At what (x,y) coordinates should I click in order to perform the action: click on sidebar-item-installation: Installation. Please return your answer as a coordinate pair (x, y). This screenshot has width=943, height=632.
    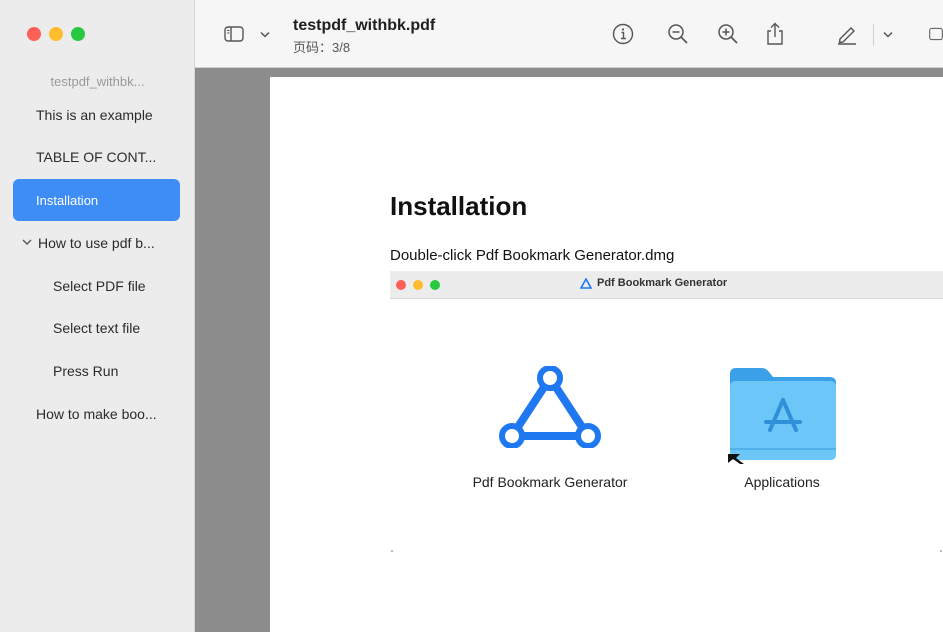
    Looking at the image, I should click on (96, 200).